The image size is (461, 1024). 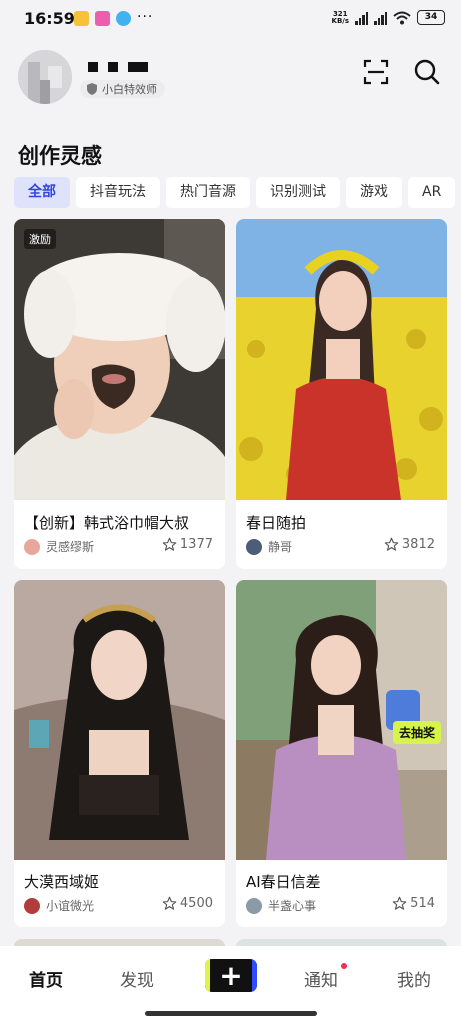 What do you see at coordinates (196, 544) in the screenshot?
I see `likes-count: 1377` at bounding box center [196, 544].